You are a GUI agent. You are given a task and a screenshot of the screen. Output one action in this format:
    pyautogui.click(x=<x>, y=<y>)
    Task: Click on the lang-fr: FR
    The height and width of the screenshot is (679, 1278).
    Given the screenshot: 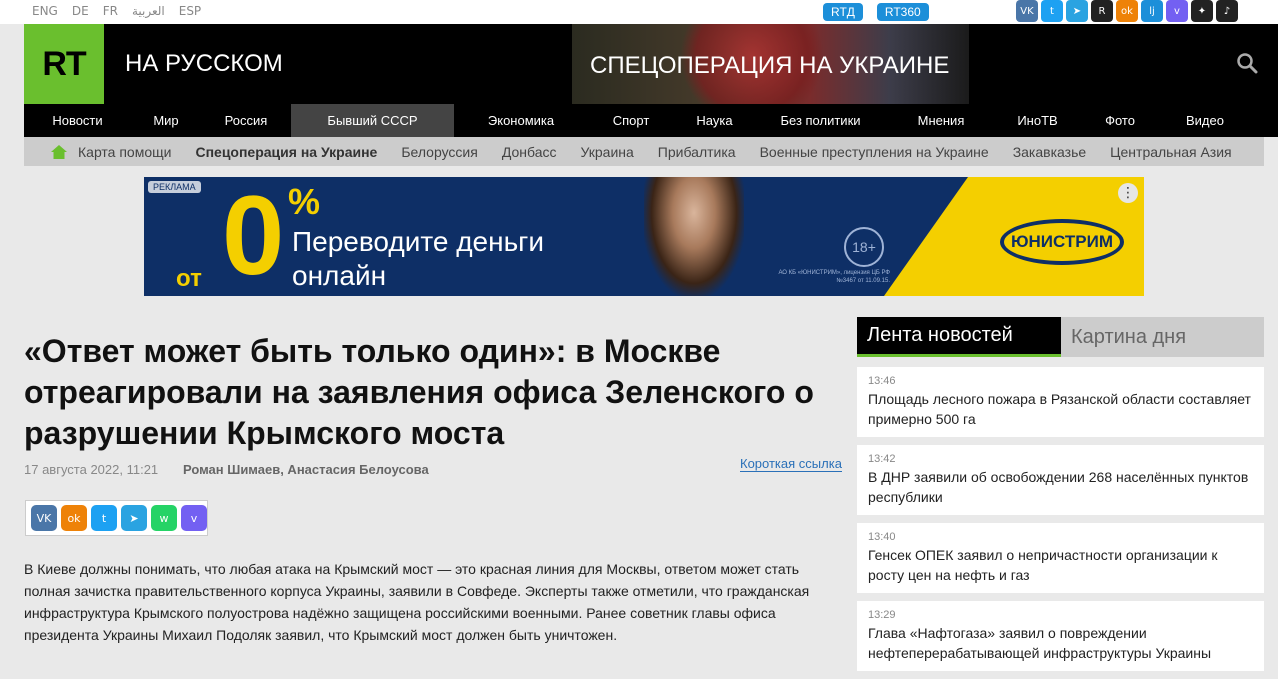 What is the action you would take?
    pyautogui.click(x=110, y=11)
    